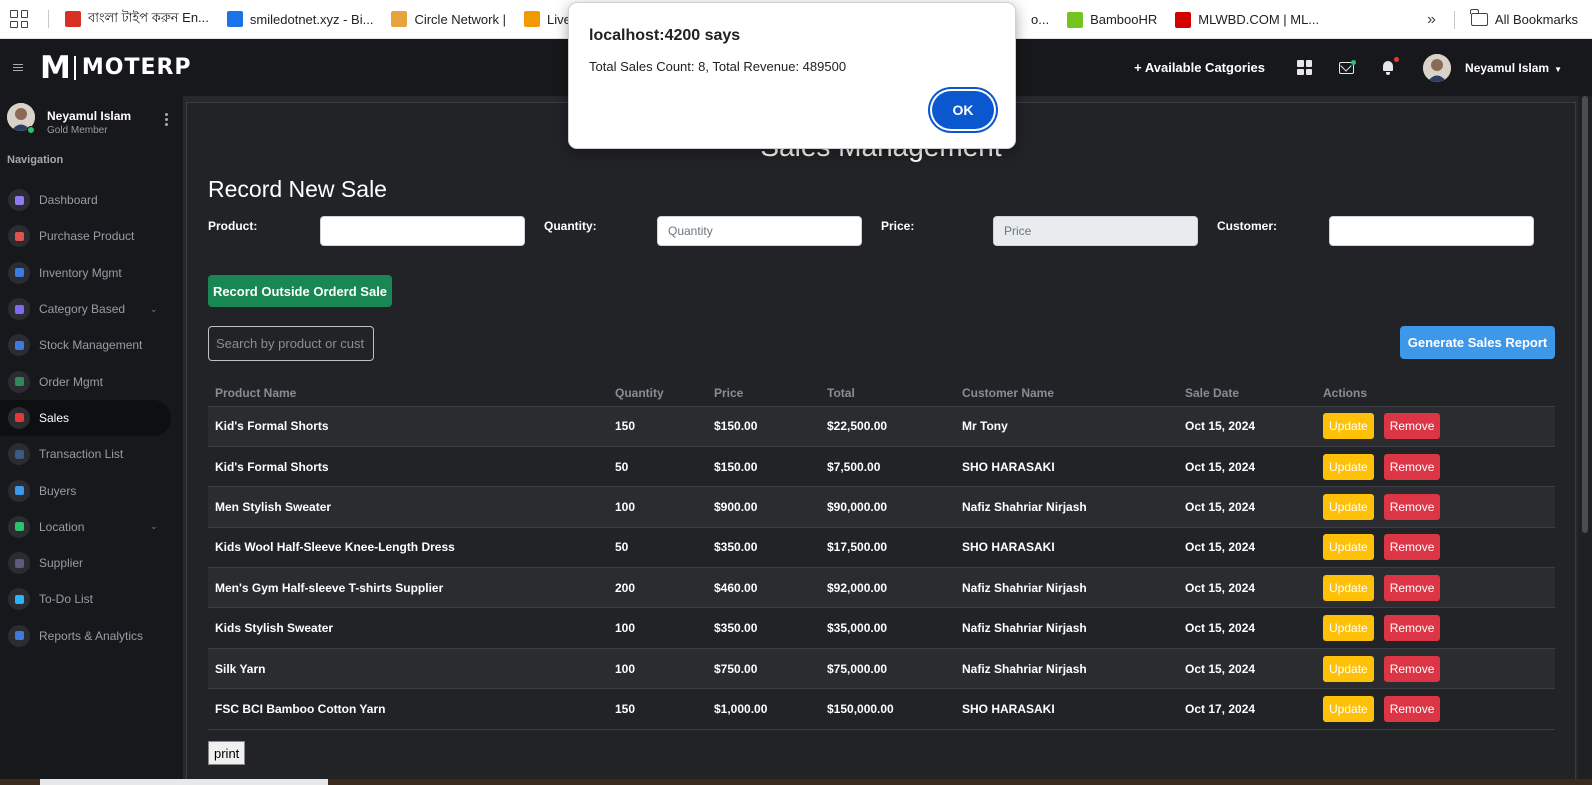  I want to click on list-icon, so click(19, 236).